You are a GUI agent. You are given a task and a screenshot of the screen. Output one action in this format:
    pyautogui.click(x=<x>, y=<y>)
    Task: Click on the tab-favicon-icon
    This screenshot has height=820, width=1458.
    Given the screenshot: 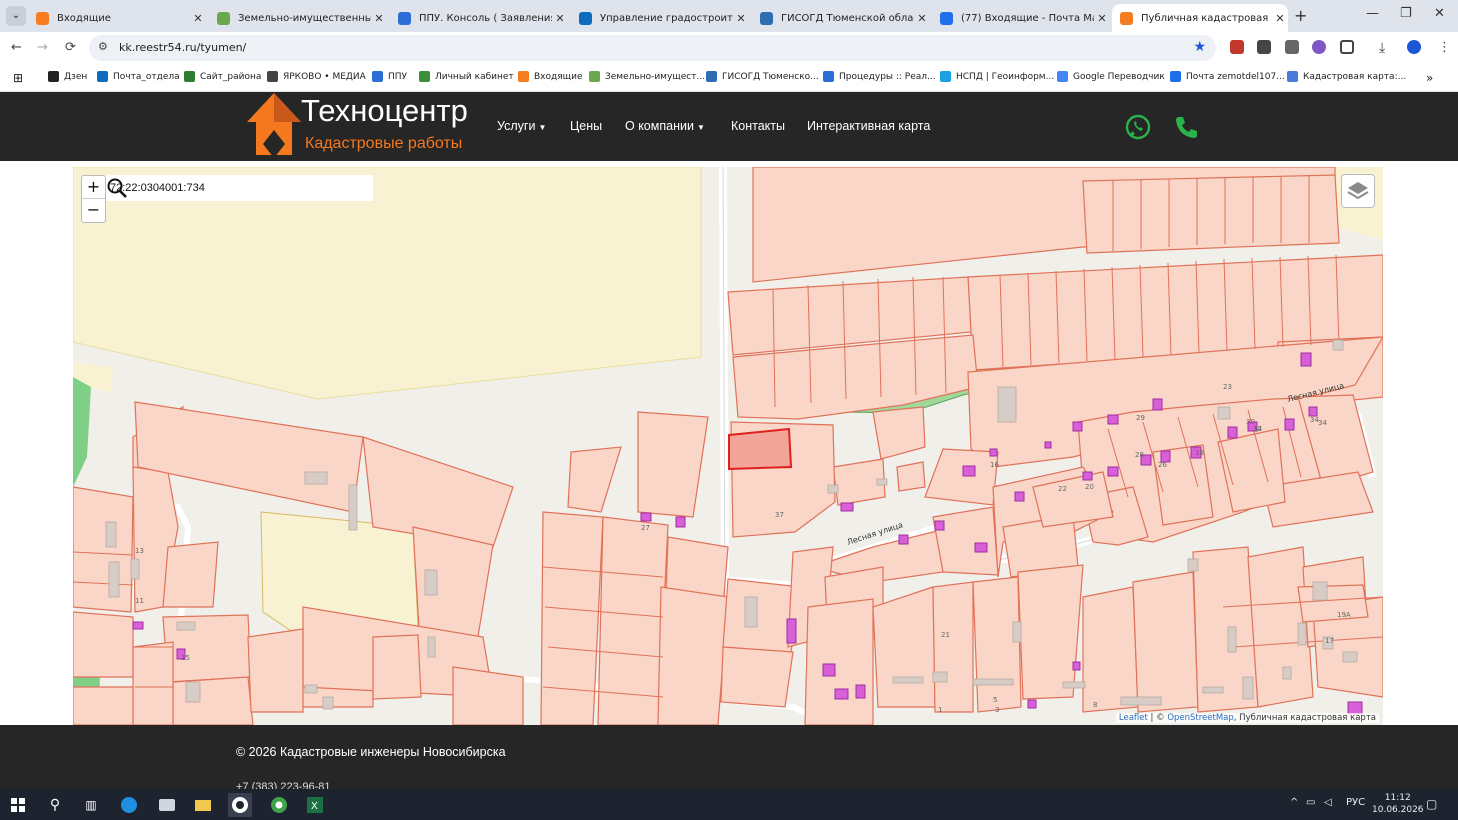 What is the action you would take?
    pyautogui.click(x=404, y=18)
    